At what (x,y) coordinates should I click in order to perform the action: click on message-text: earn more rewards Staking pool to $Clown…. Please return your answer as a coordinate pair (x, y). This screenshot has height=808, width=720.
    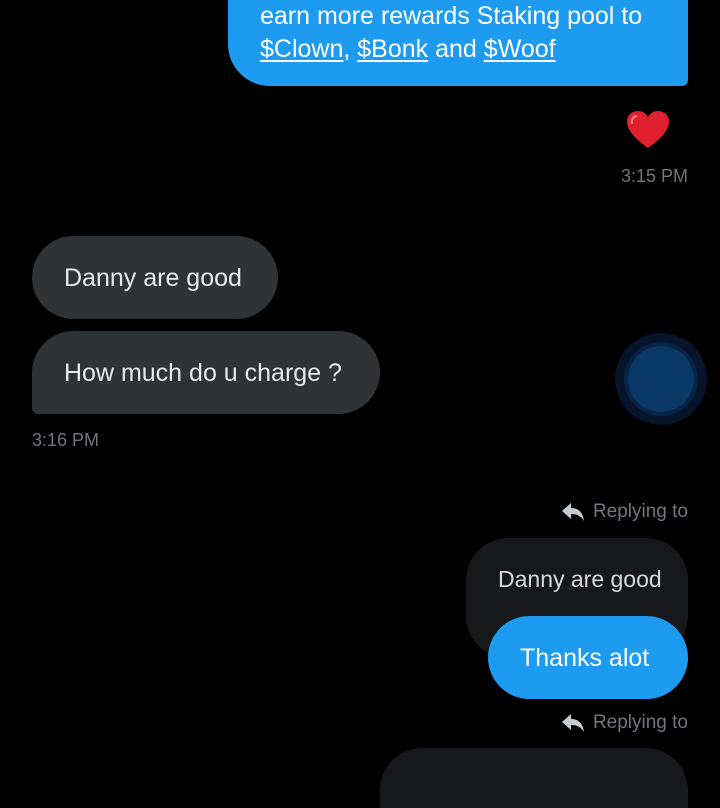
    Looking at the image, I should click on (451, 33).